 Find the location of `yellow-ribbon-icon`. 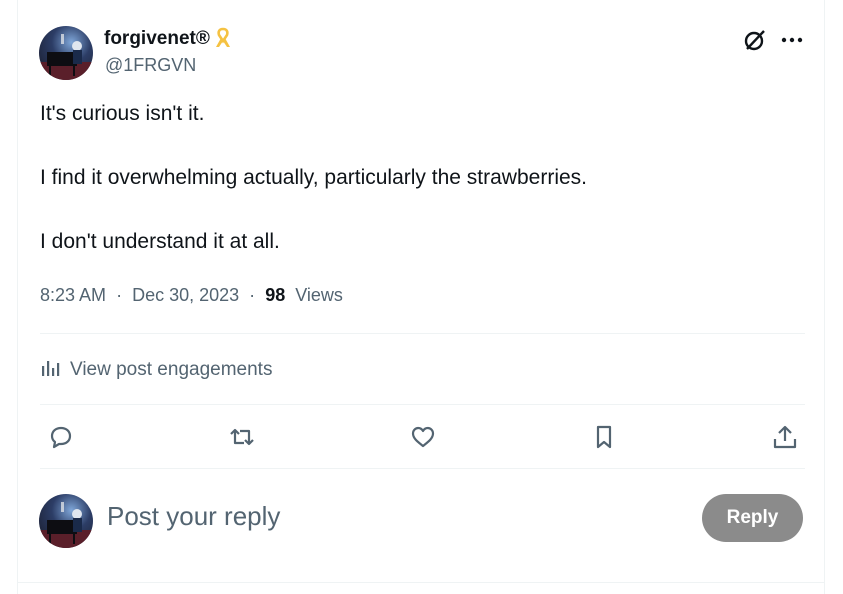

yellow-ribbon-icon is located at coordinates (223, 39).